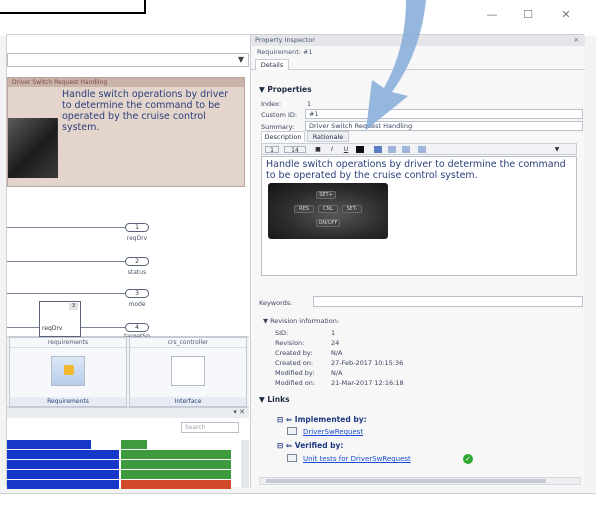  I want to click on tile-requirements: requirements Requirements, so click(68, 372).